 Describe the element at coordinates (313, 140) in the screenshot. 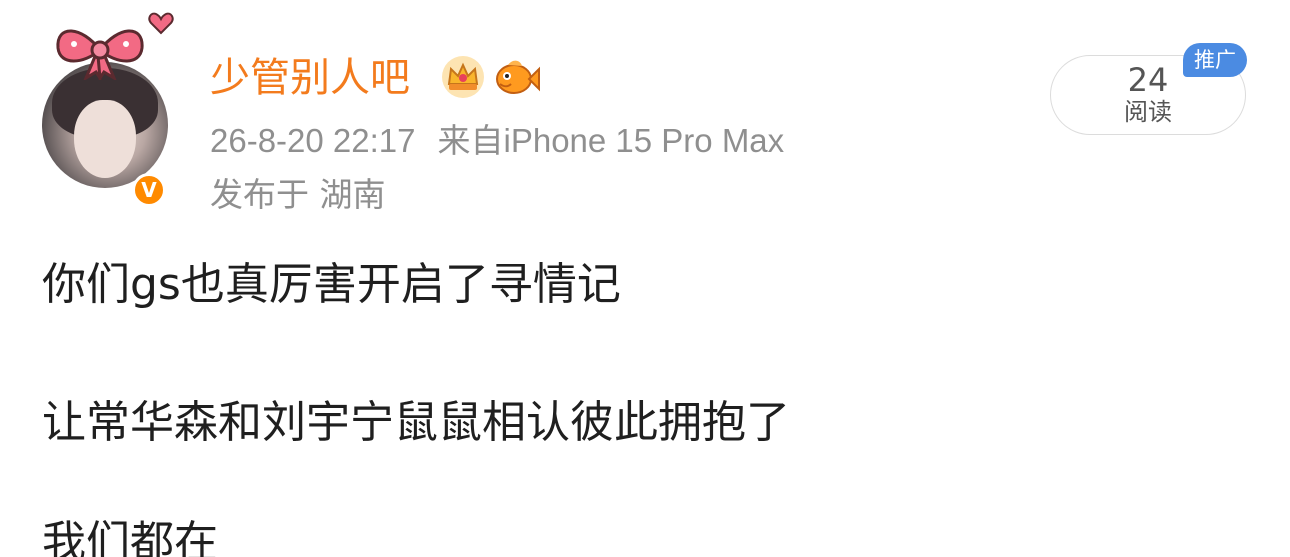

I see `post-timestamp: 26-8-20 22:17` at that location.